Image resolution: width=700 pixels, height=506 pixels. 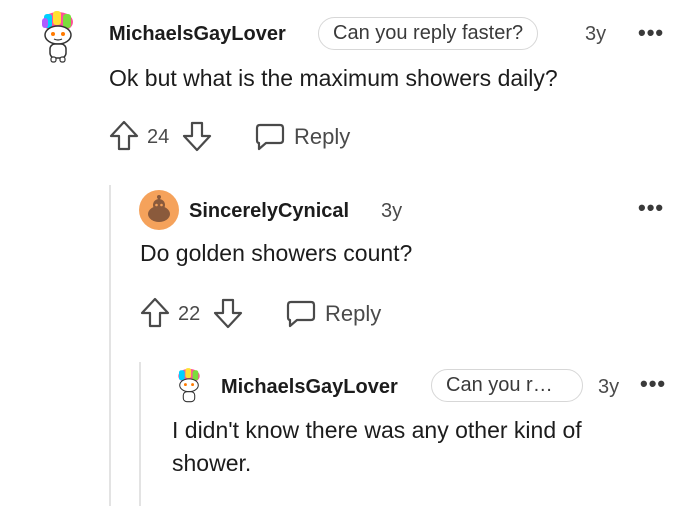 I want to click on comment-1-more-options-button: •••, so click(x=651, y=33).